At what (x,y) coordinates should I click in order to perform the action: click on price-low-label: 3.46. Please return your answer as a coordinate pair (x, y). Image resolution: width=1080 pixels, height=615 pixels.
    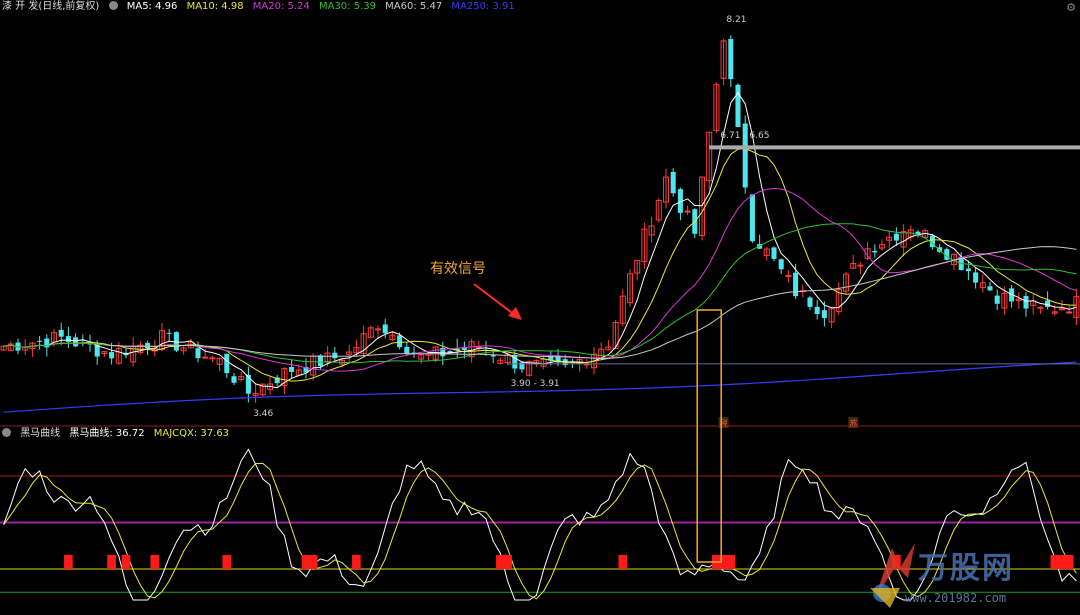
    Looking at the image, I should click on (263, 414).